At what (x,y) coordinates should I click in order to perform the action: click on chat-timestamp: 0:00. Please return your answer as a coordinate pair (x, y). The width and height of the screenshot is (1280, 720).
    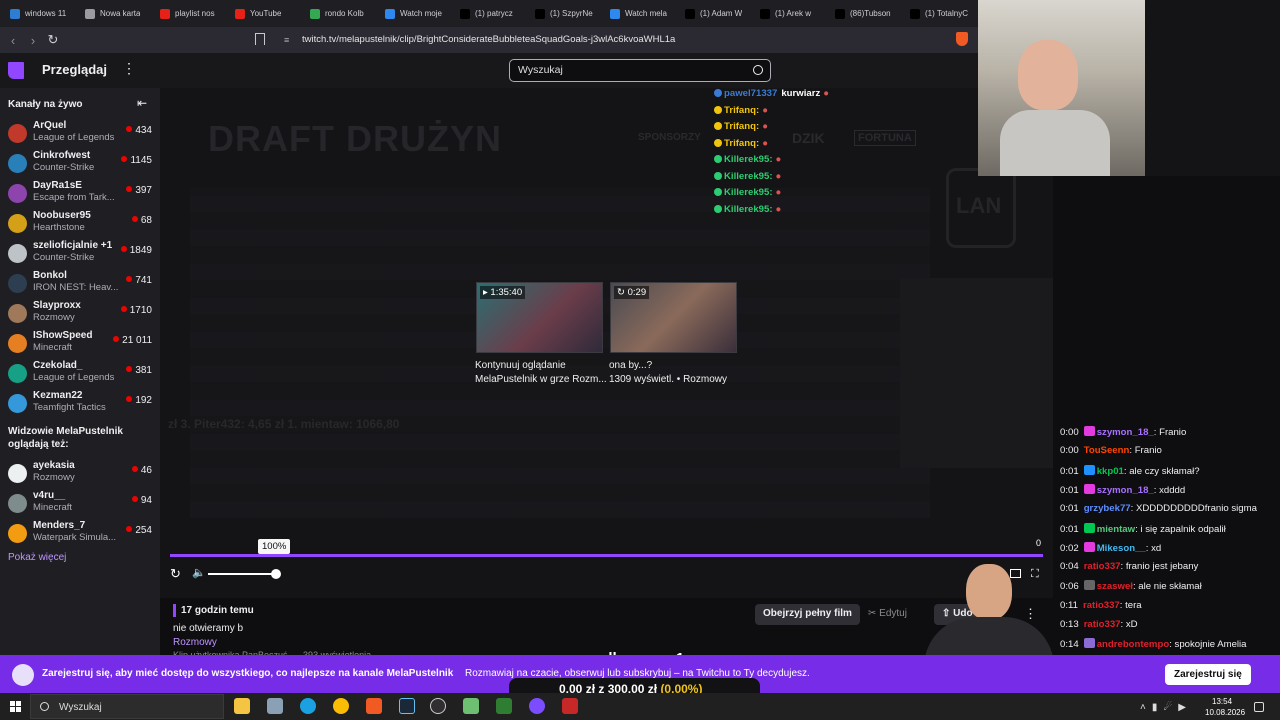
    Looking at the image, I should click on (1069, 432).